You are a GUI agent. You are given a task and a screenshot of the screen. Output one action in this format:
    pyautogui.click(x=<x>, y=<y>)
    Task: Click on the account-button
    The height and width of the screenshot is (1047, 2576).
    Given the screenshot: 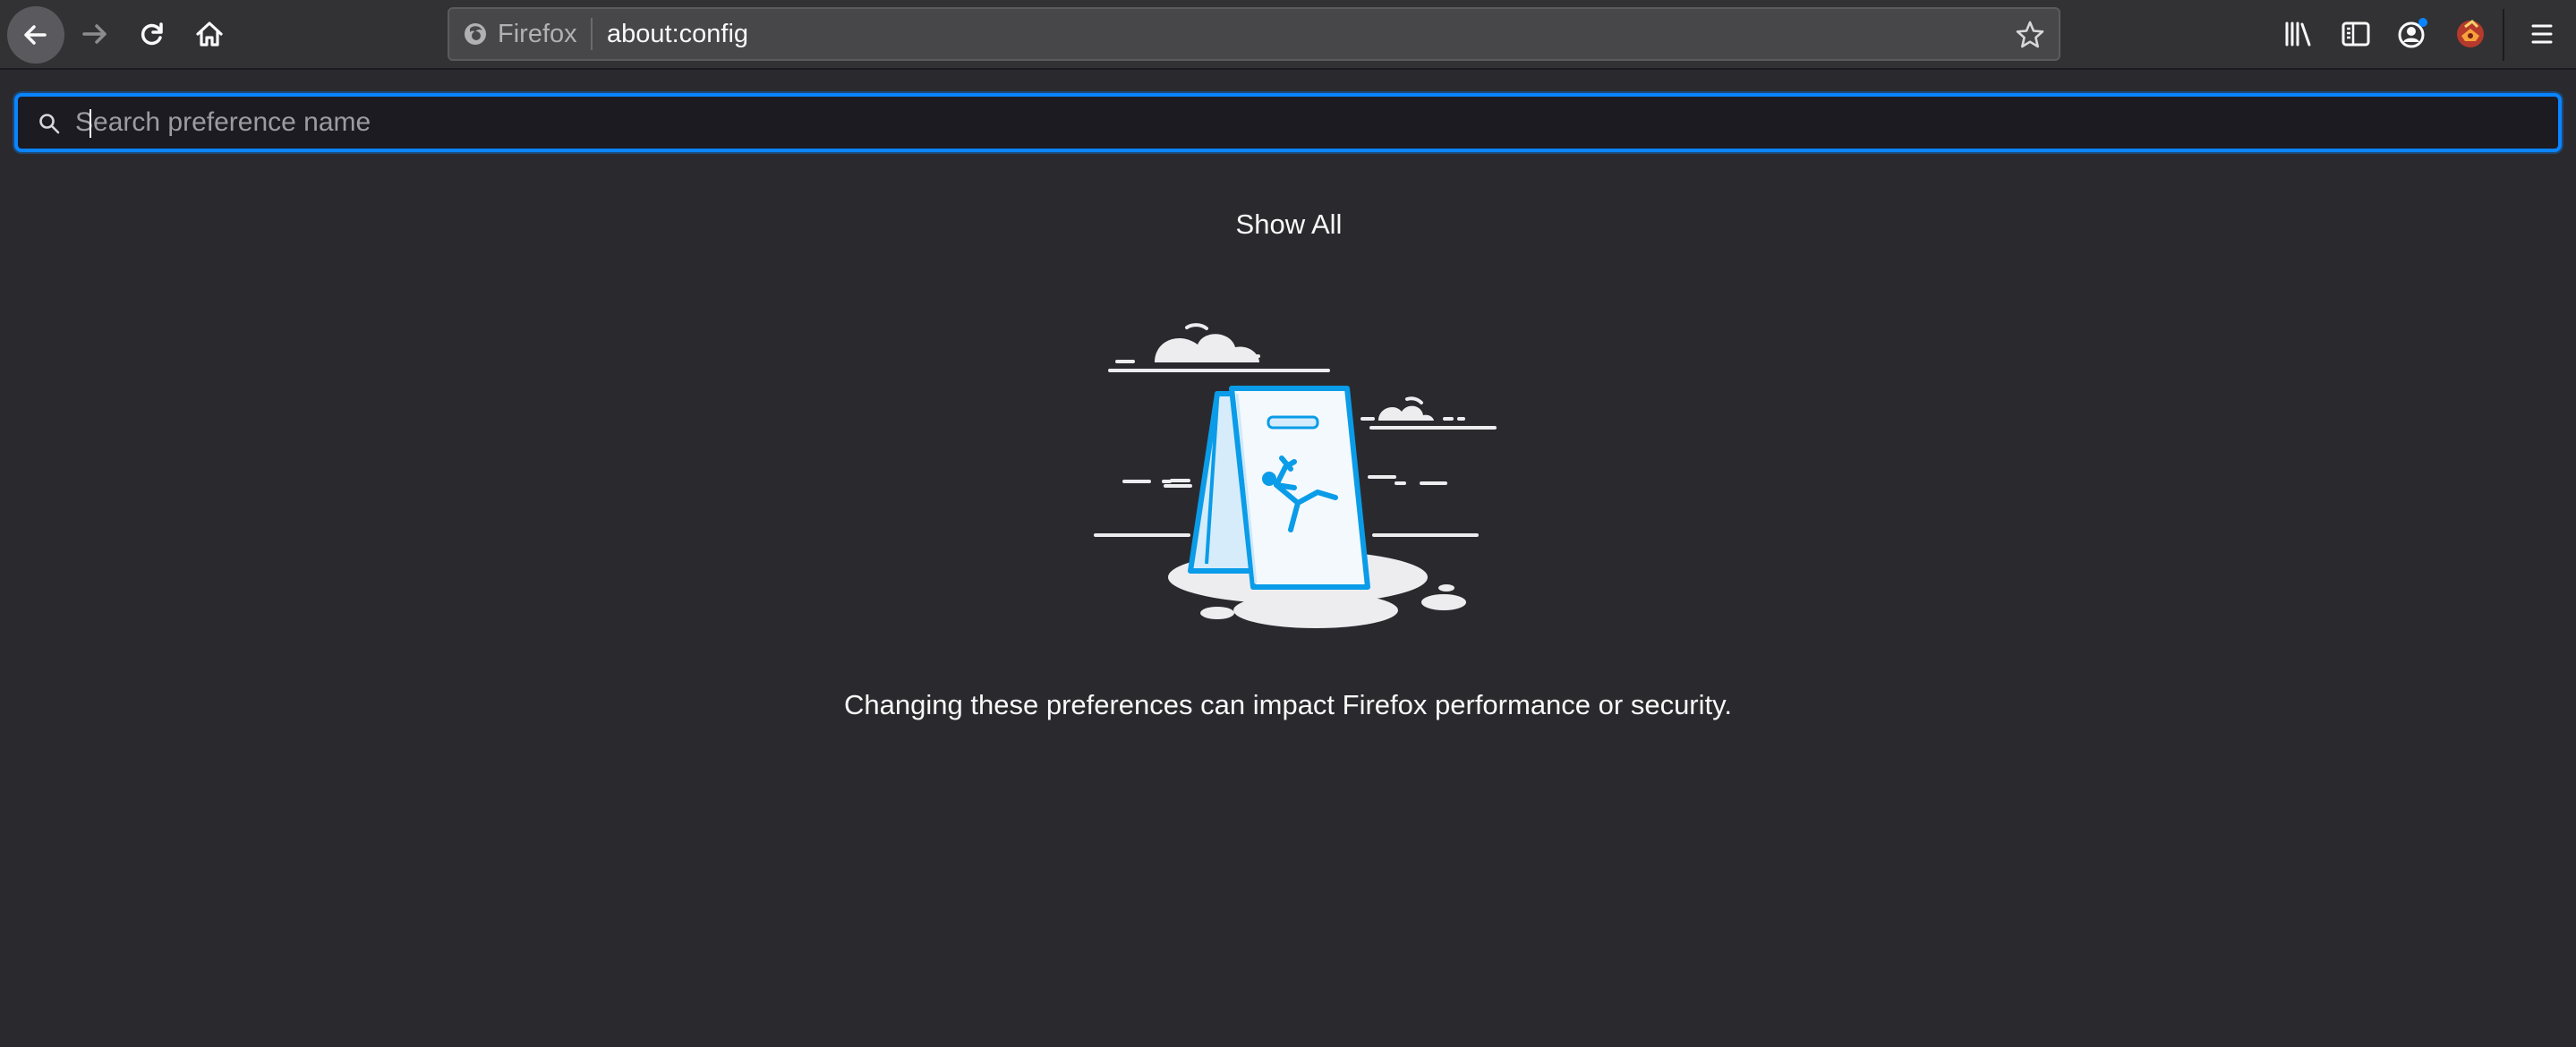 What is the action you would take?
    pyautogui.click(x=2413, y=34)
    